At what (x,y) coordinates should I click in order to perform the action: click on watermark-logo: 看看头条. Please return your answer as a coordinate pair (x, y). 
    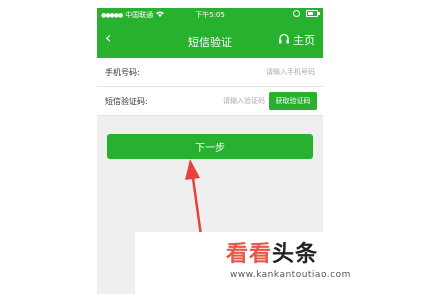
    Looking at the image, I should click on (272, 252).